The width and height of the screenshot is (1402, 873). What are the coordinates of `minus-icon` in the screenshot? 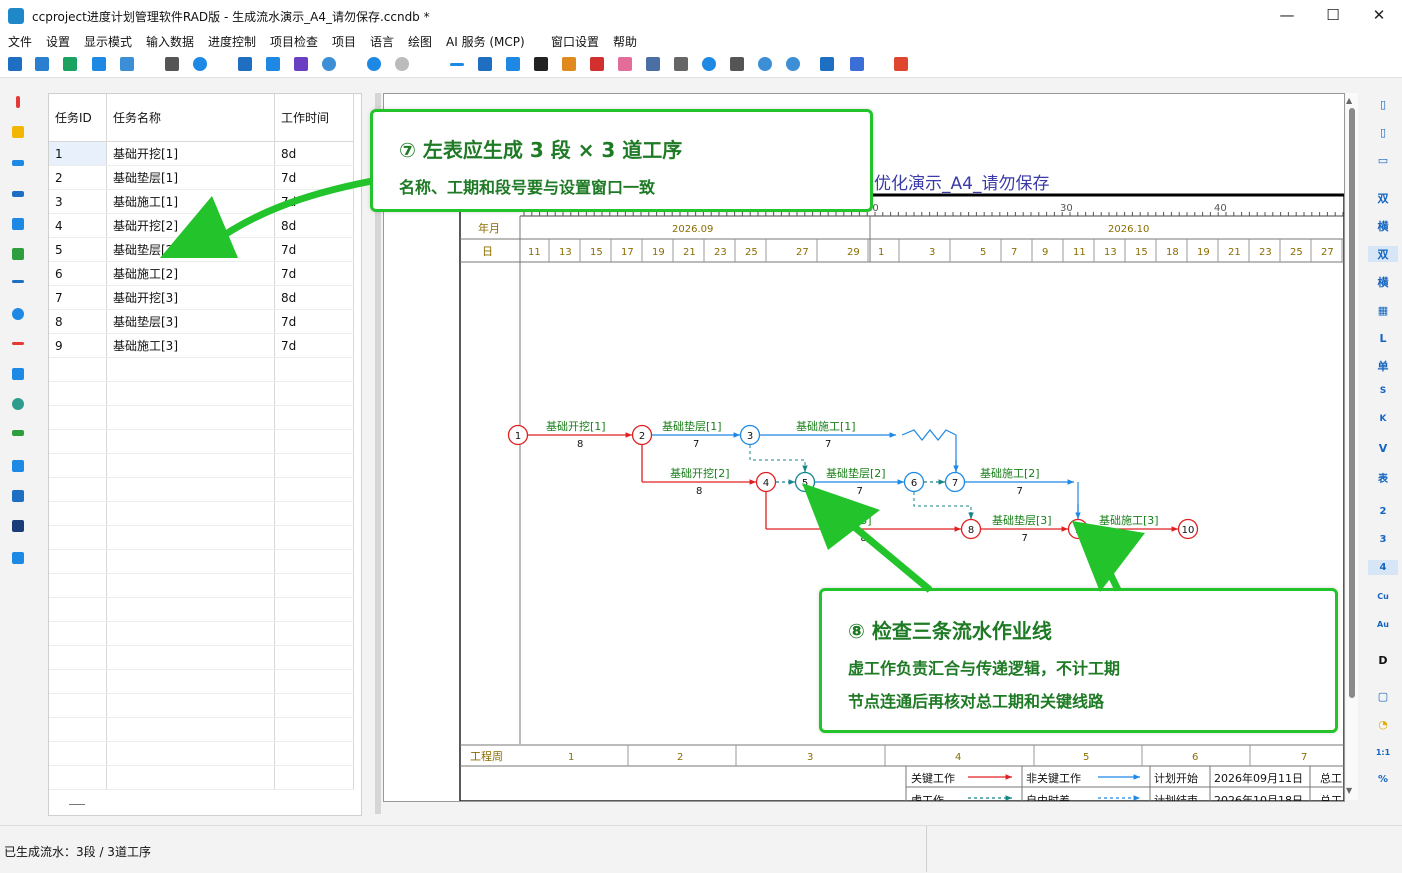 It's located at (18, 343).